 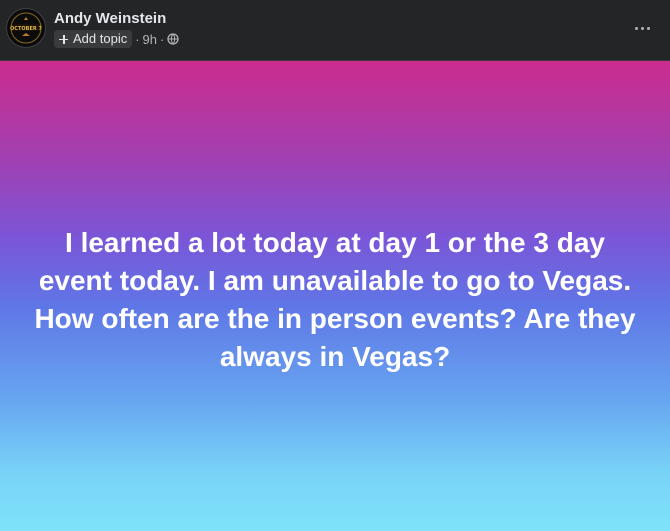 What do you see at coordinates (110, 19) in the screenshot?
I see `author-name: Andy Weinstein` at bounding box center [110, 19].